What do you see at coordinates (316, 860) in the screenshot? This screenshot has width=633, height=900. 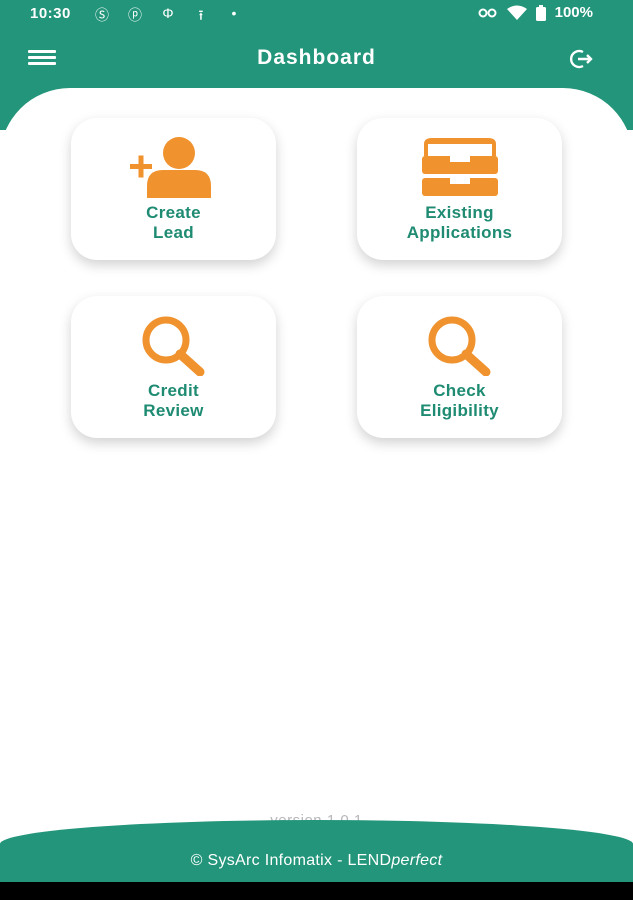 I see `copyright-text: © SysArc Infomatix - LENDperfect` at bounding box center [316, 860].